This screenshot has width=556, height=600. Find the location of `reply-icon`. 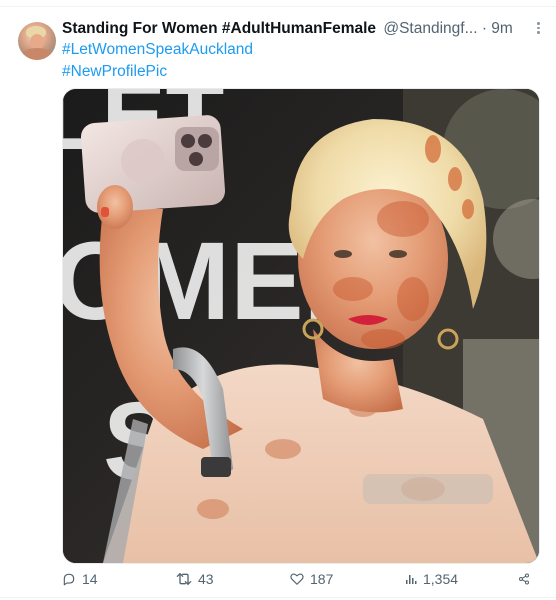

reply-icon is located at coordinates (69, 579).